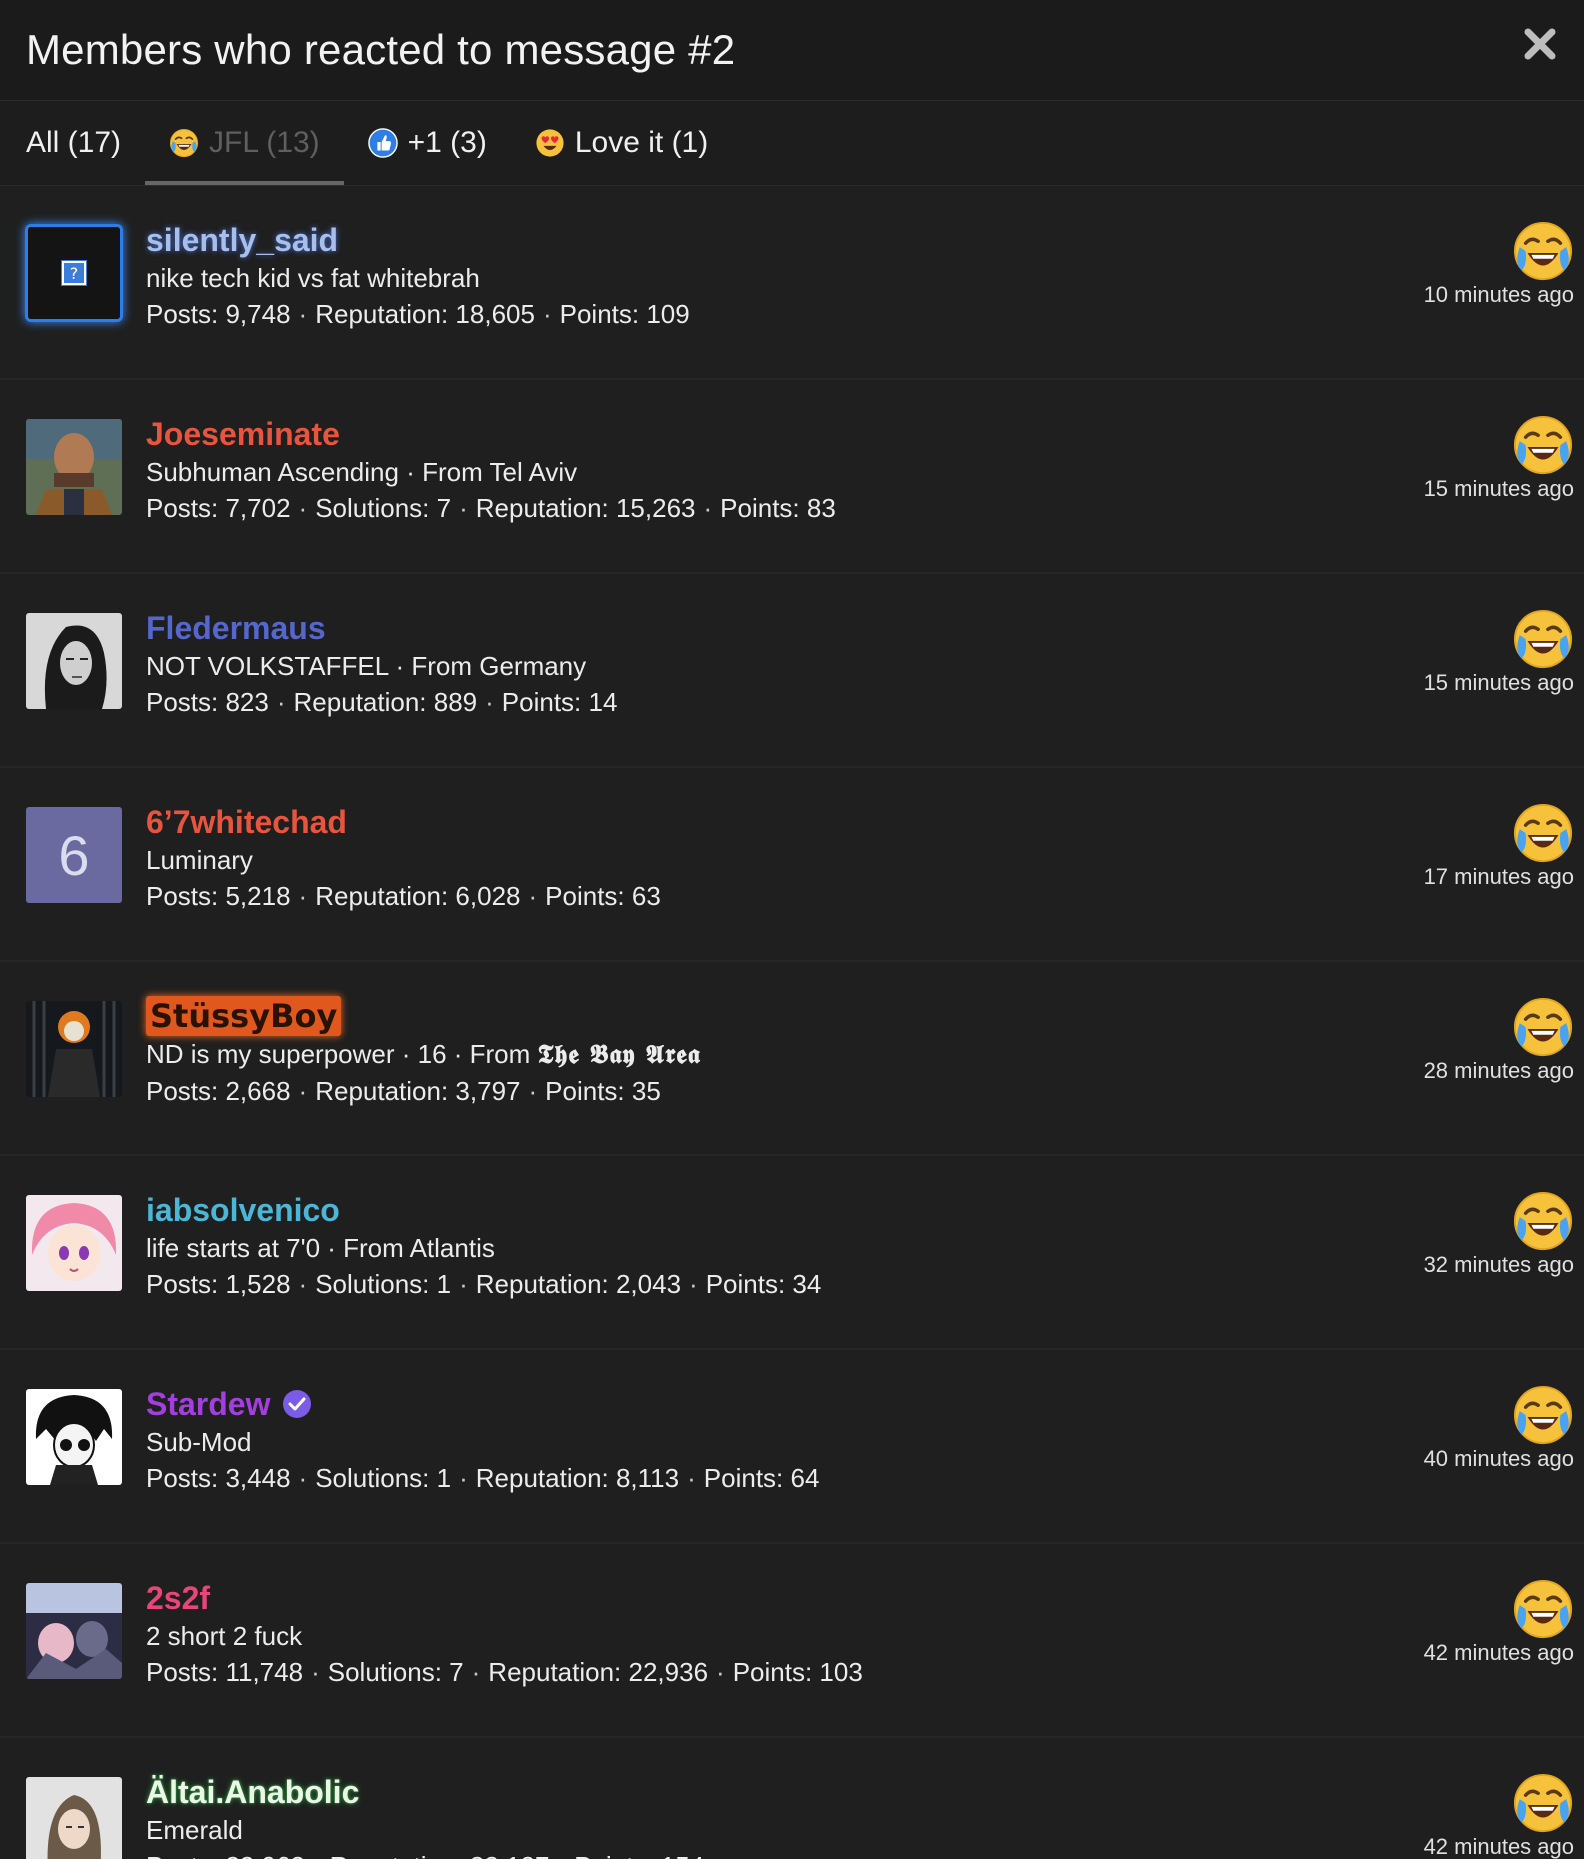  What do you see at coordinates (504, 1598) in the screenshot?
I see `username-link: 2s2f` at bounding box center [504, 1598].